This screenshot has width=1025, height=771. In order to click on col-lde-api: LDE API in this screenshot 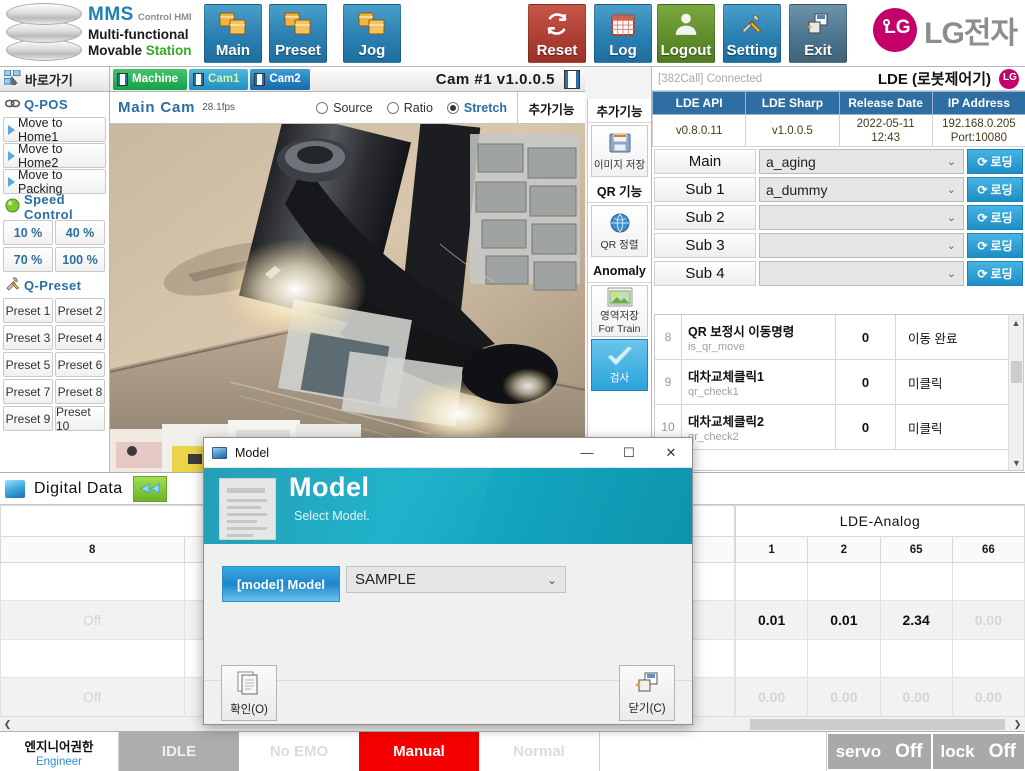, I will do `click(699, 103)`.